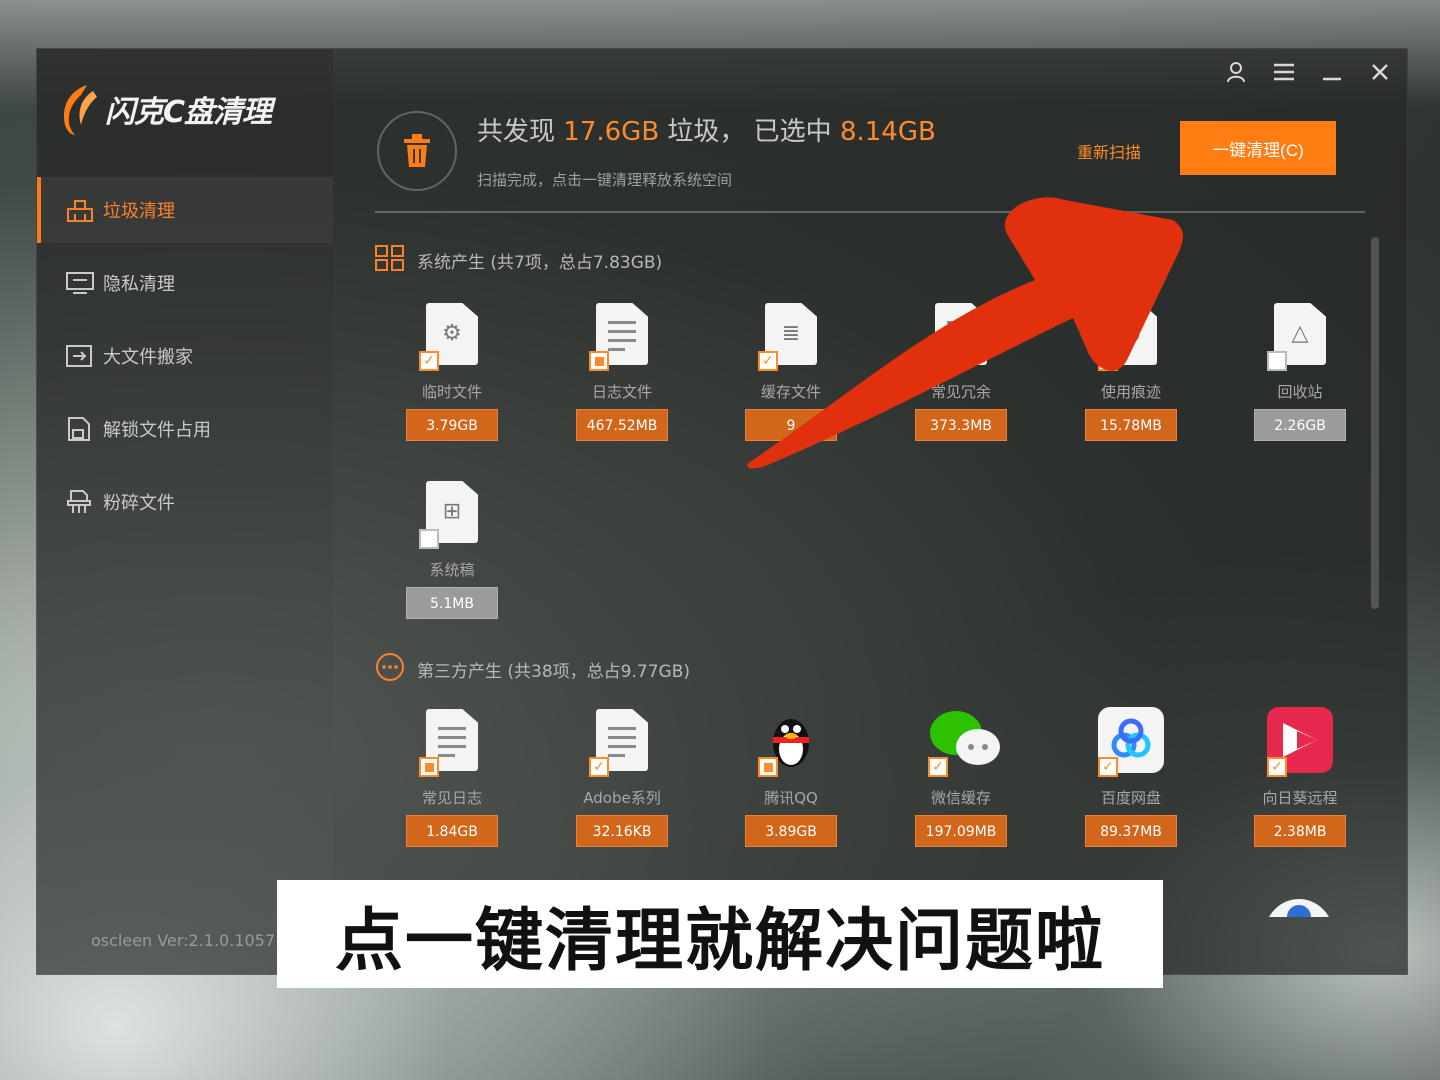 The image size is (1440, 1080). Describe the element at coordinates (139, 503) in the screenshot. I see `sidebar-item-label: 粉碎文件` at that location.